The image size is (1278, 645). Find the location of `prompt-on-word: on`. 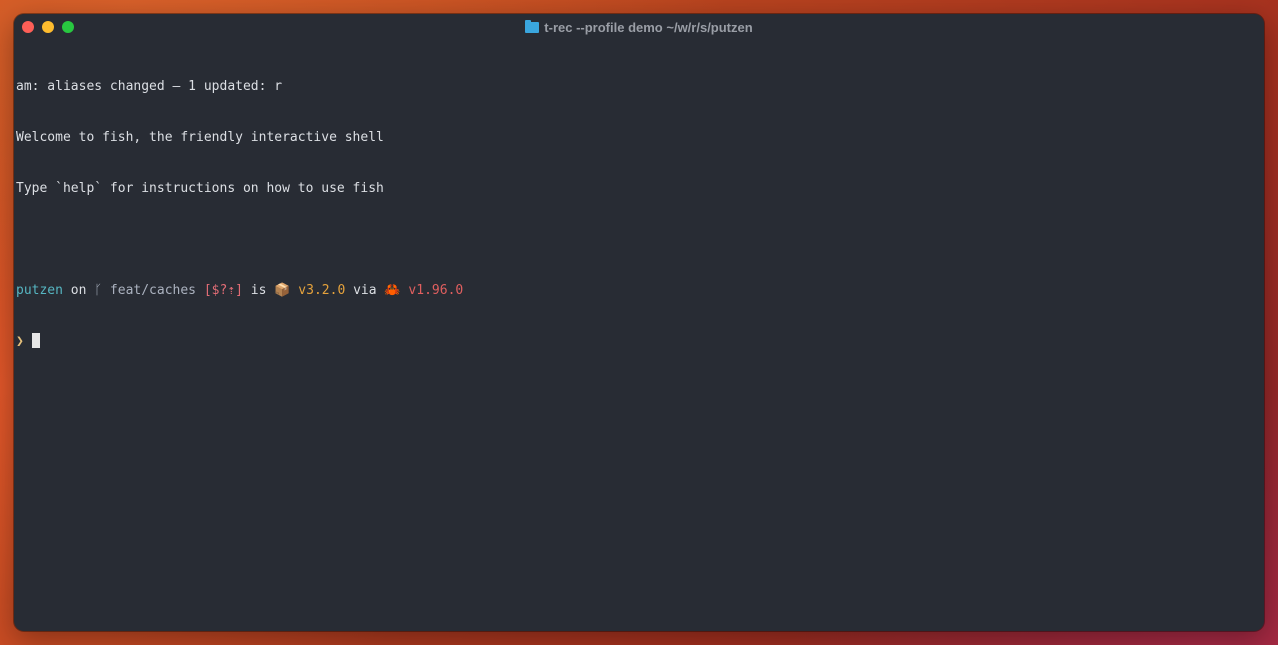

prompt-on-word: on is located at coordinates (78, 290).